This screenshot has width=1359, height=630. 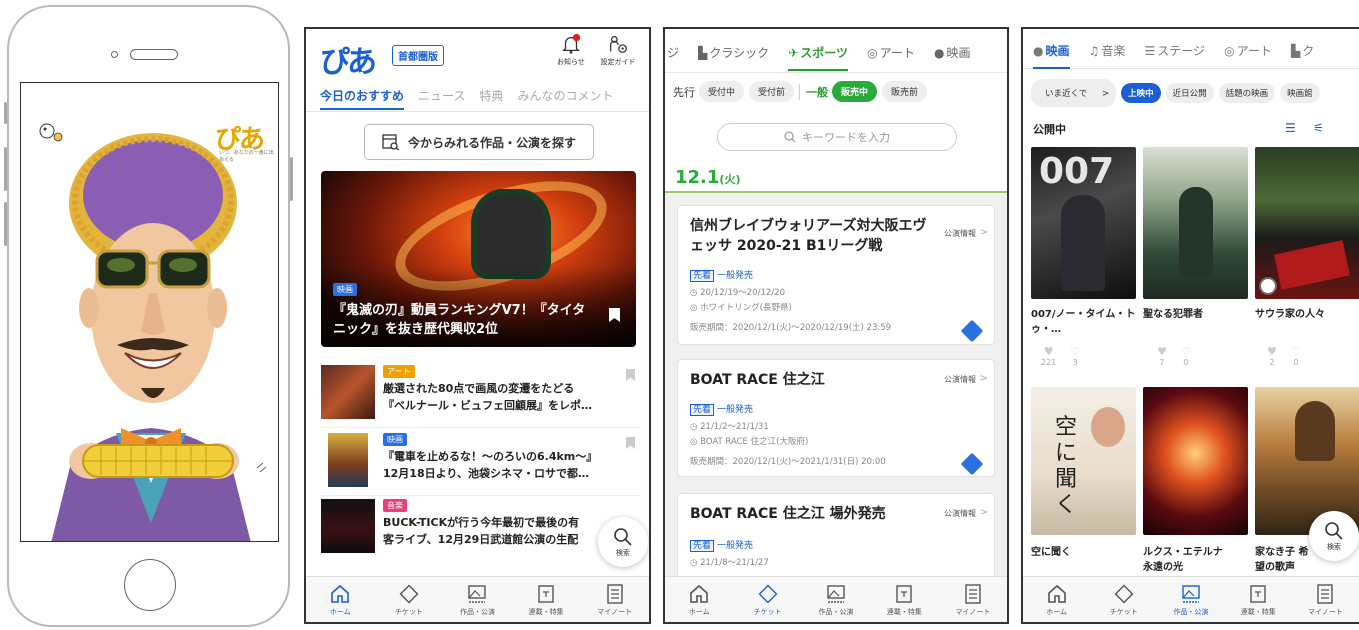 I want to click on find-now-button: 今からみれる作品・公演を探す, so click(x=479, y=142).